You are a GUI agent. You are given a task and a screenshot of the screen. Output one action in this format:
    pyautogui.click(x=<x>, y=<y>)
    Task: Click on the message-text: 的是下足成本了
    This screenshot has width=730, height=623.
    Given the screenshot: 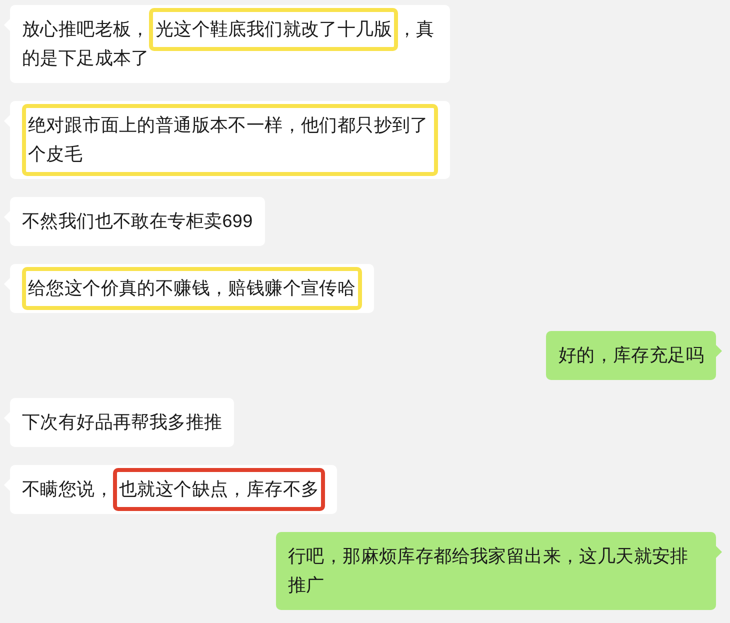 What is the action you would take?
    pyautogui.click(x=86, y=58)
    